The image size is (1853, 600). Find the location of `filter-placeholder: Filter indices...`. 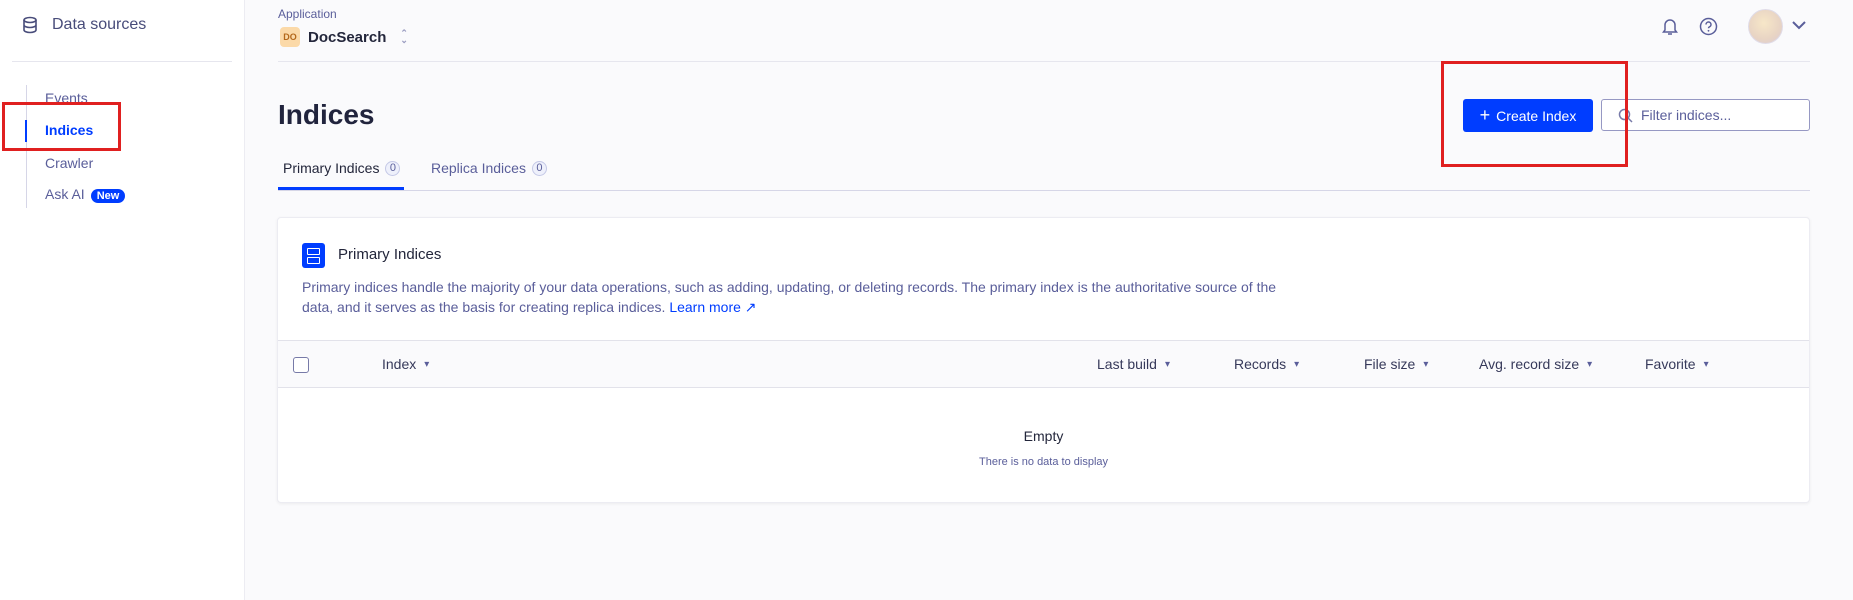

filter-placeholder: Filter indices... is located at coordinates (1686, 115).